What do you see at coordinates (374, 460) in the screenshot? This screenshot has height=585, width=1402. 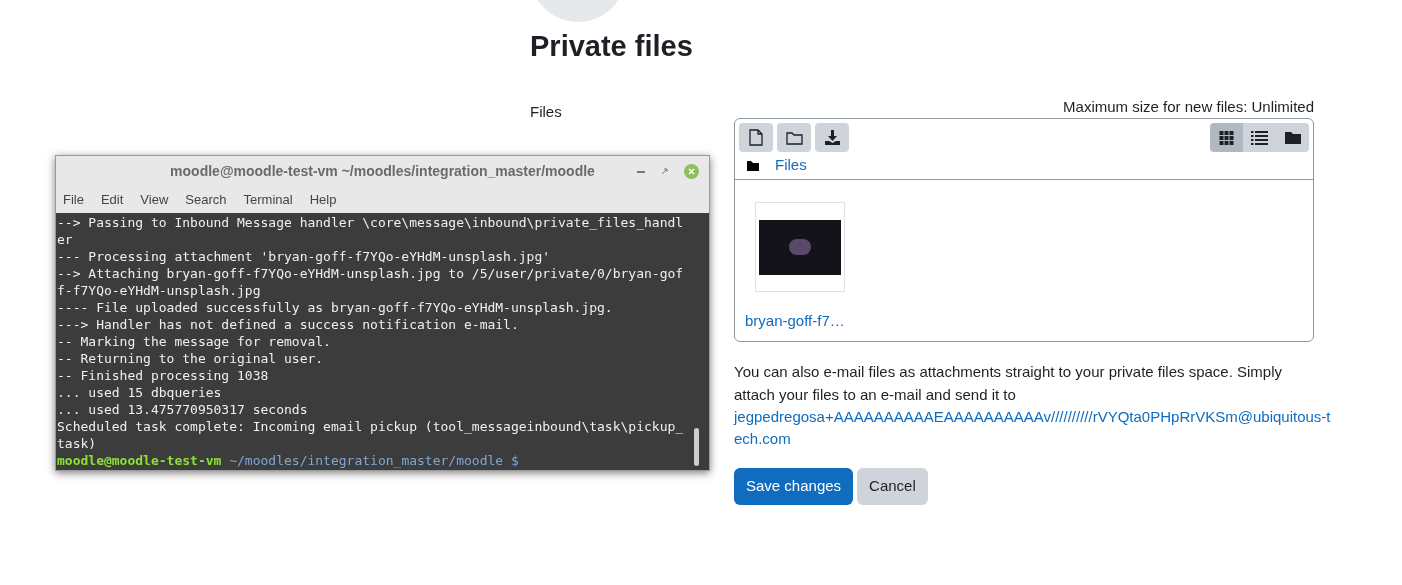 I see `prompt-path: ~/moodles/integration_master/moodle $` at bounding box center [374, 460].